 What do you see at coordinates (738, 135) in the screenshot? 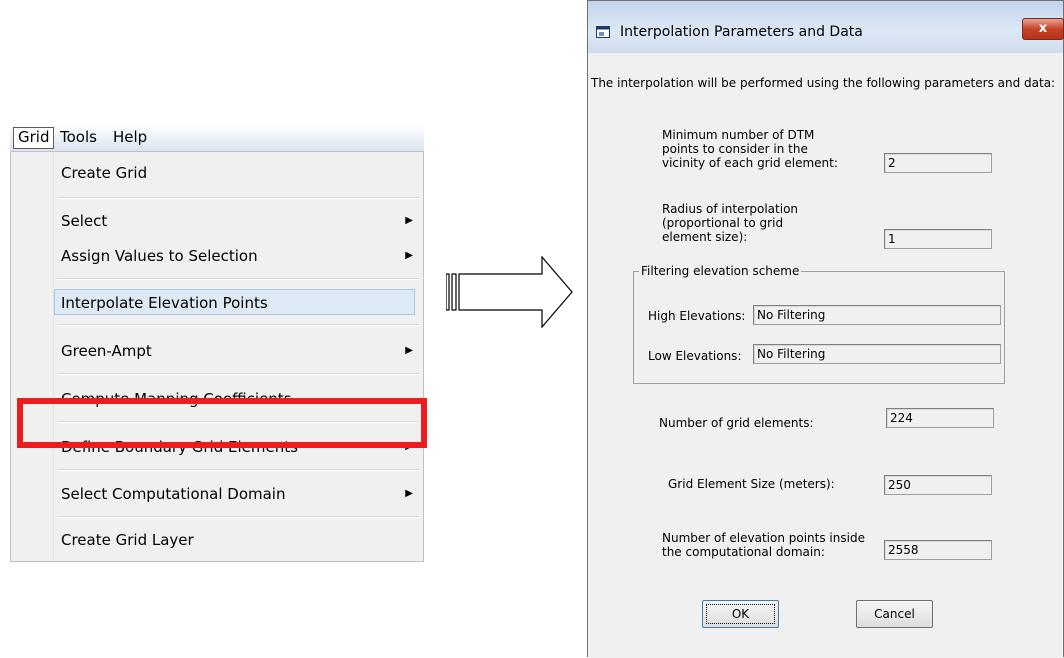
I see `min-points-label-line: Minimum number of DTM` at bounding box center [738, 135].